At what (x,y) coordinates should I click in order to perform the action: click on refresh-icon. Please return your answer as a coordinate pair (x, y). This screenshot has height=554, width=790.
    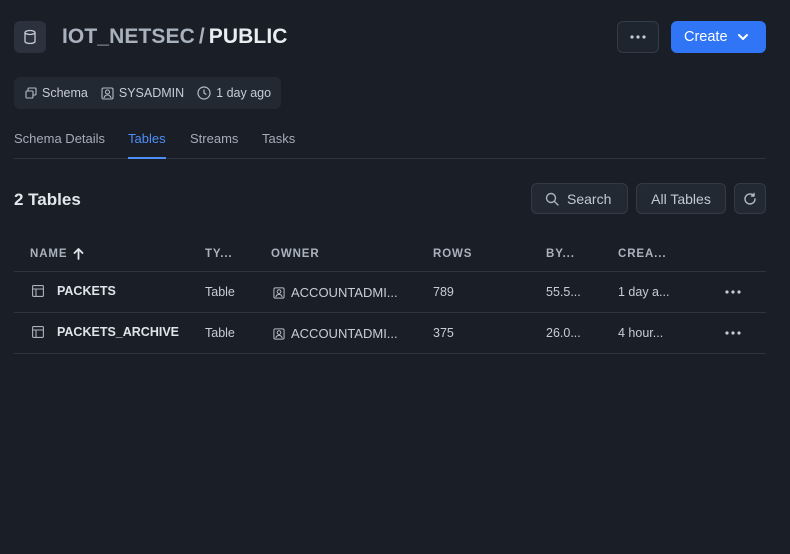
    Looking at the image, I should click on (750, 198).